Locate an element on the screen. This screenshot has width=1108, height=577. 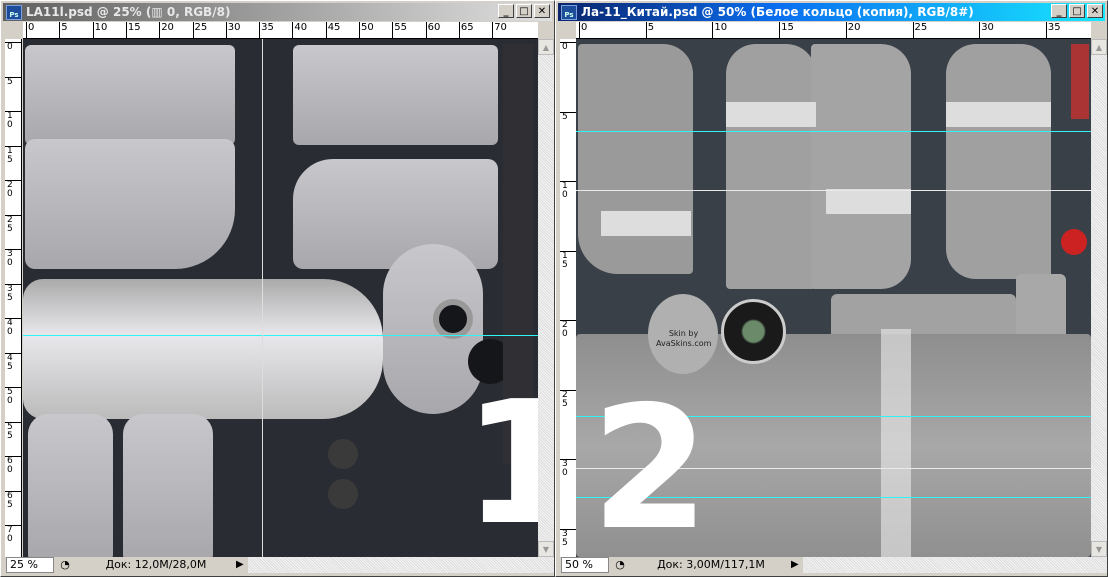
ruler-tick-label: 5 0 is located at coordinates (13, 396).